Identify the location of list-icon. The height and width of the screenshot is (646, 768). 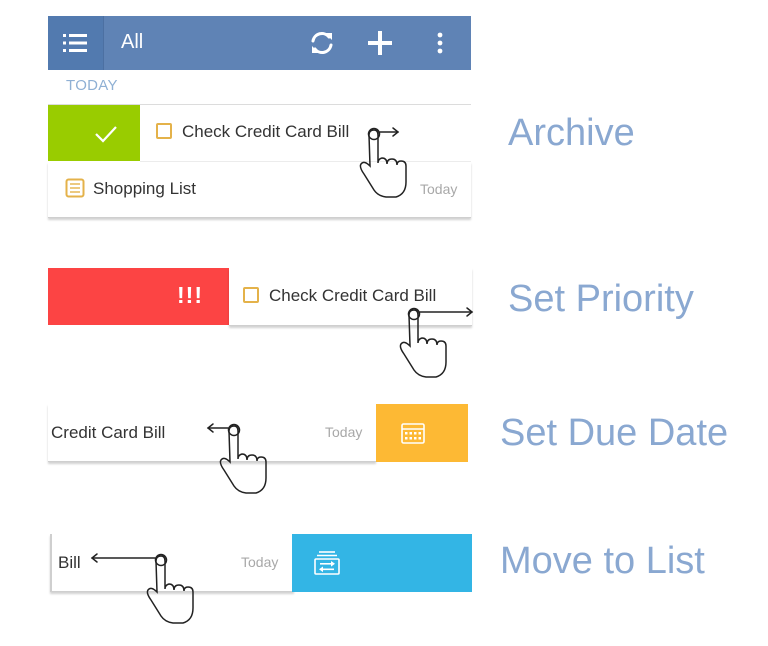
(75, 188).